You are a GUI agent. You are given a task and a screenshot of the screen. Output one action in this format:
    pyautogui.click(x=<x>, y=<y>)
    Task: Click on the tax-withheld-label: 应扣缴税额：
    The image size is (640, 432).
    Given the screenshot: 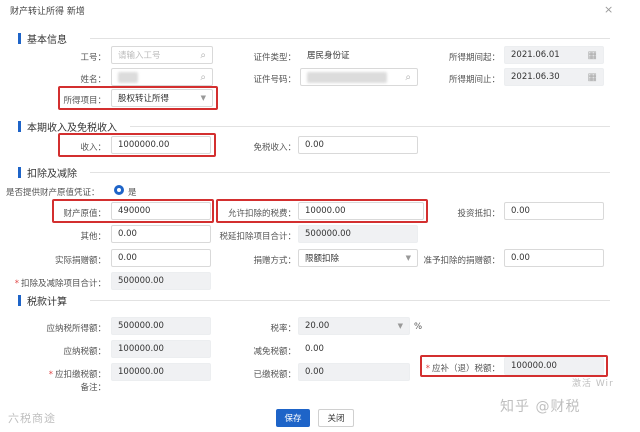 What is the action you would take?
    pyautogui.click(x=68, y=374)
    